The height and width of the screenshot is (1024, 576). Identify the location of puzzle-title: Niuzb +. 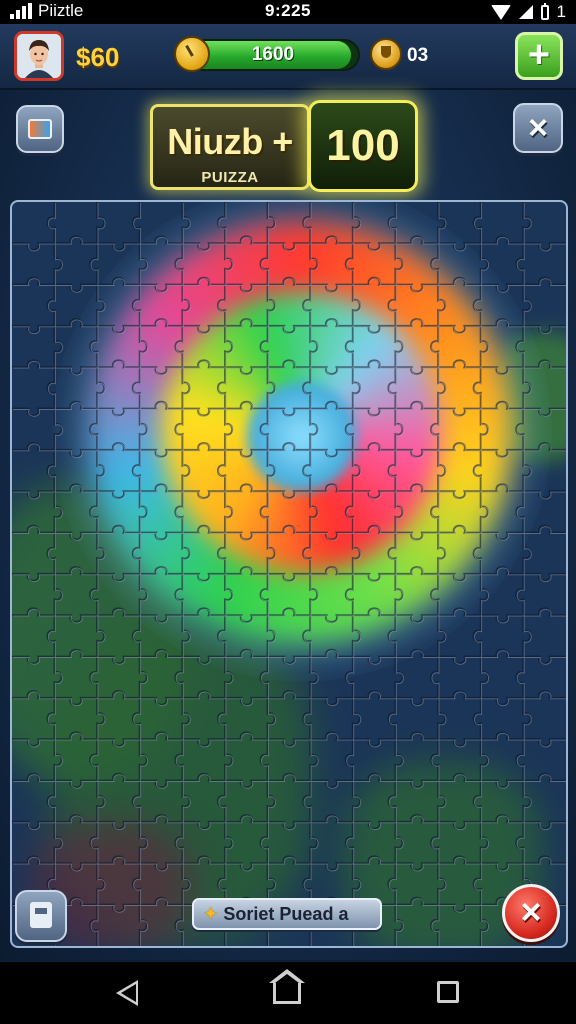
(230, 141).